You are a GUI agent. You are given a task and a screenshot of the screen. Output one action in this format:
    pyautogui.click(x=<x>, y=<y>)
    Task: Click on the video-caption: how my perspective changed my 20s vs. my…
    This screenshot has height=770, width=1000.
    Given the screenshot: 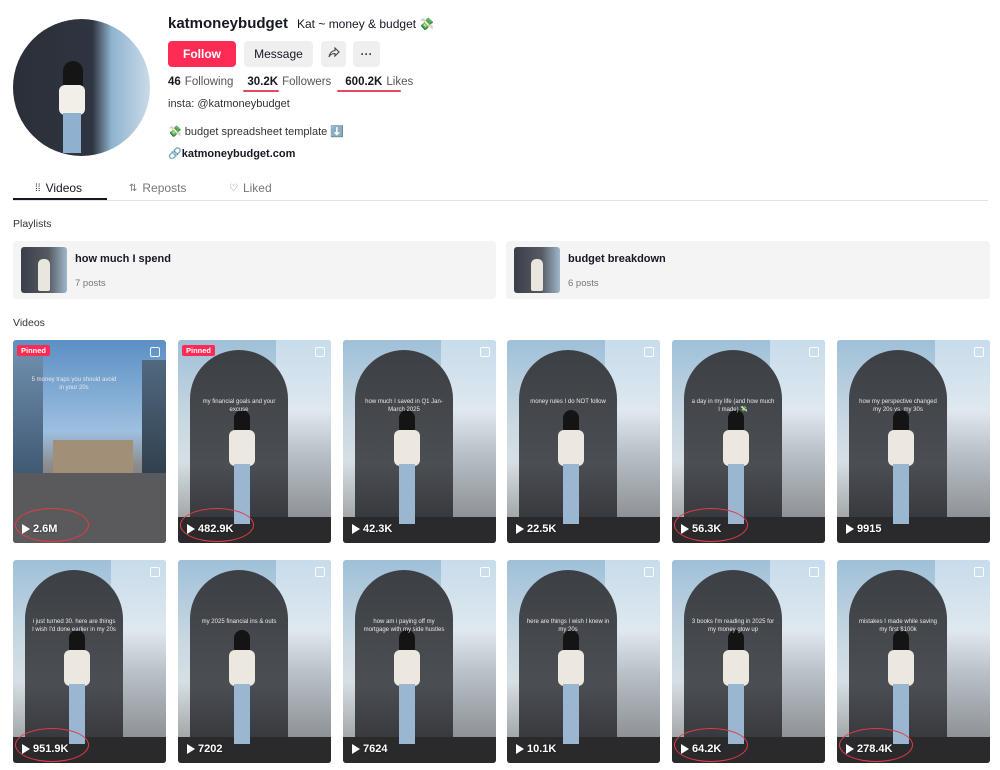 What is the action you would take?
    pyautogui.click(x=898, y=406)
    